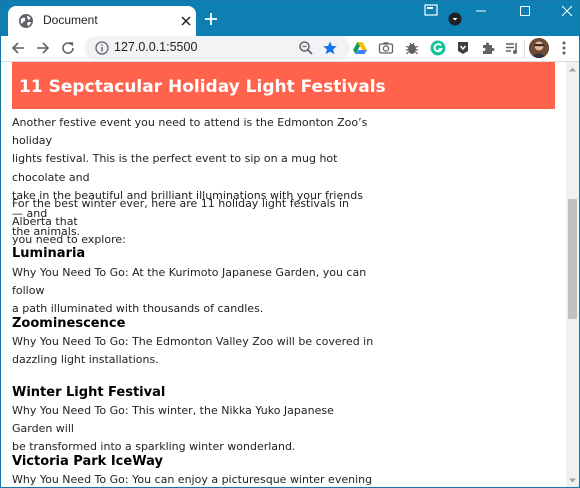 The width and height of the screenshot is (580, 488). What do you see at coordinates (567, 11) in the screenshot?
I see `close-window-icon` at bounding box center [567, 11].